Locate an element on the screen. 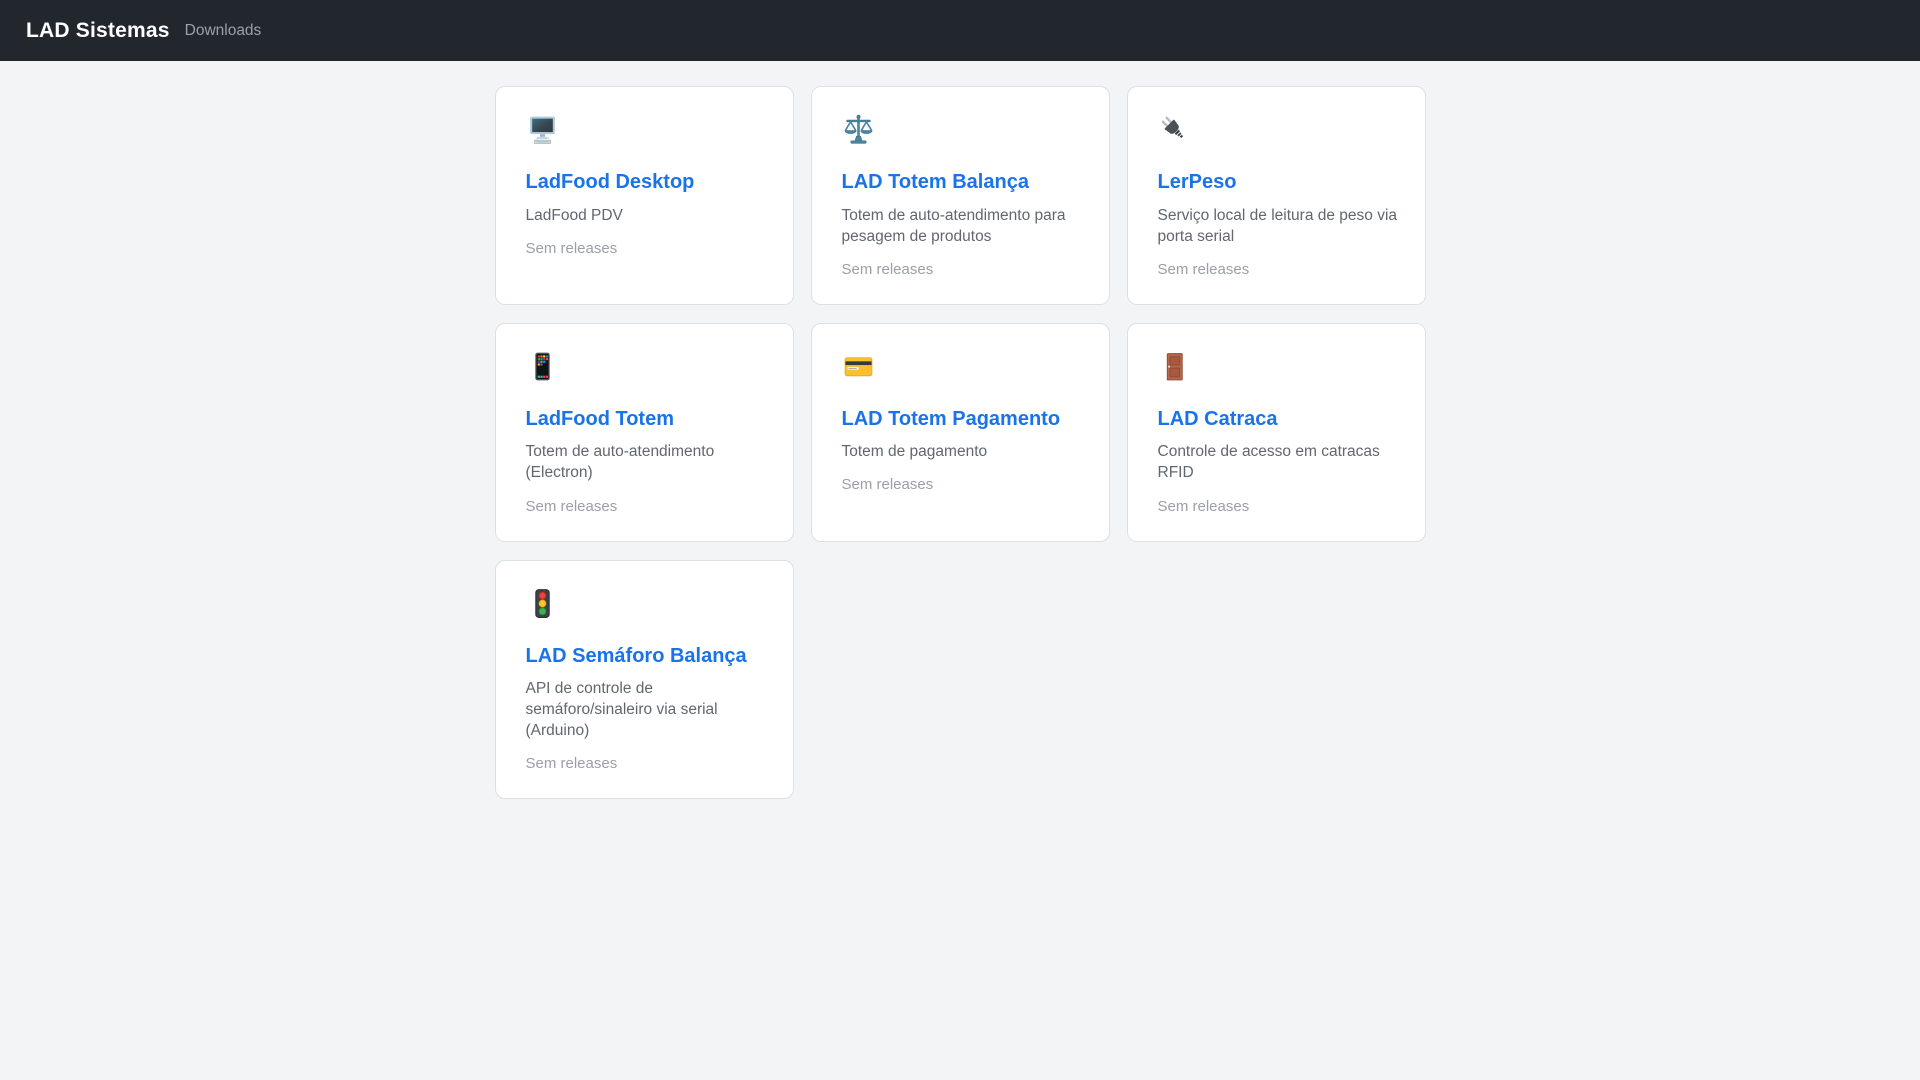 The width and height of the screenshot is (1920, 1080). project-description: Controle de acesso em catracas RFID is located at coordinates (1268, 462).